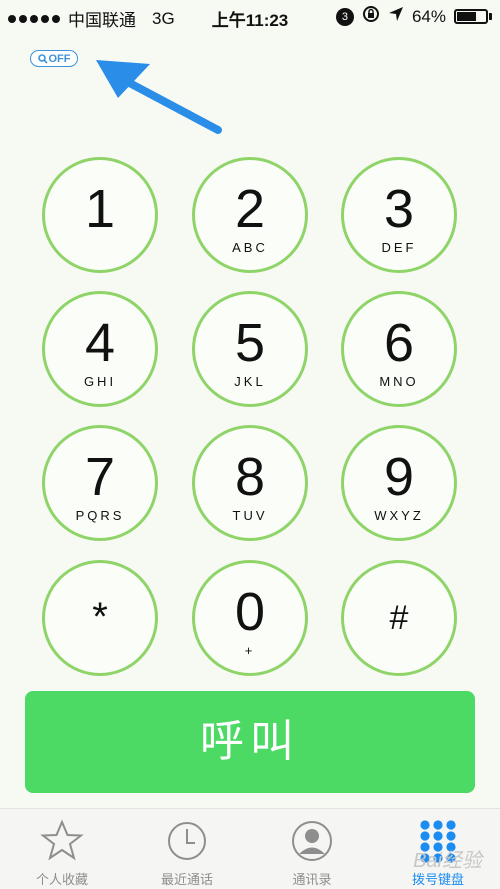 This screenshot has width=500, height=889. I want to click on call-button: 呼叫, so click(250, 742).